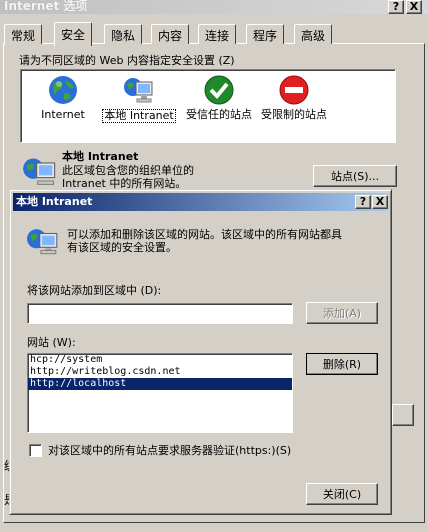 The height and width of the screenshot is (532, 428). I want to click on tab-advanced: 高级, so click(313, 34).